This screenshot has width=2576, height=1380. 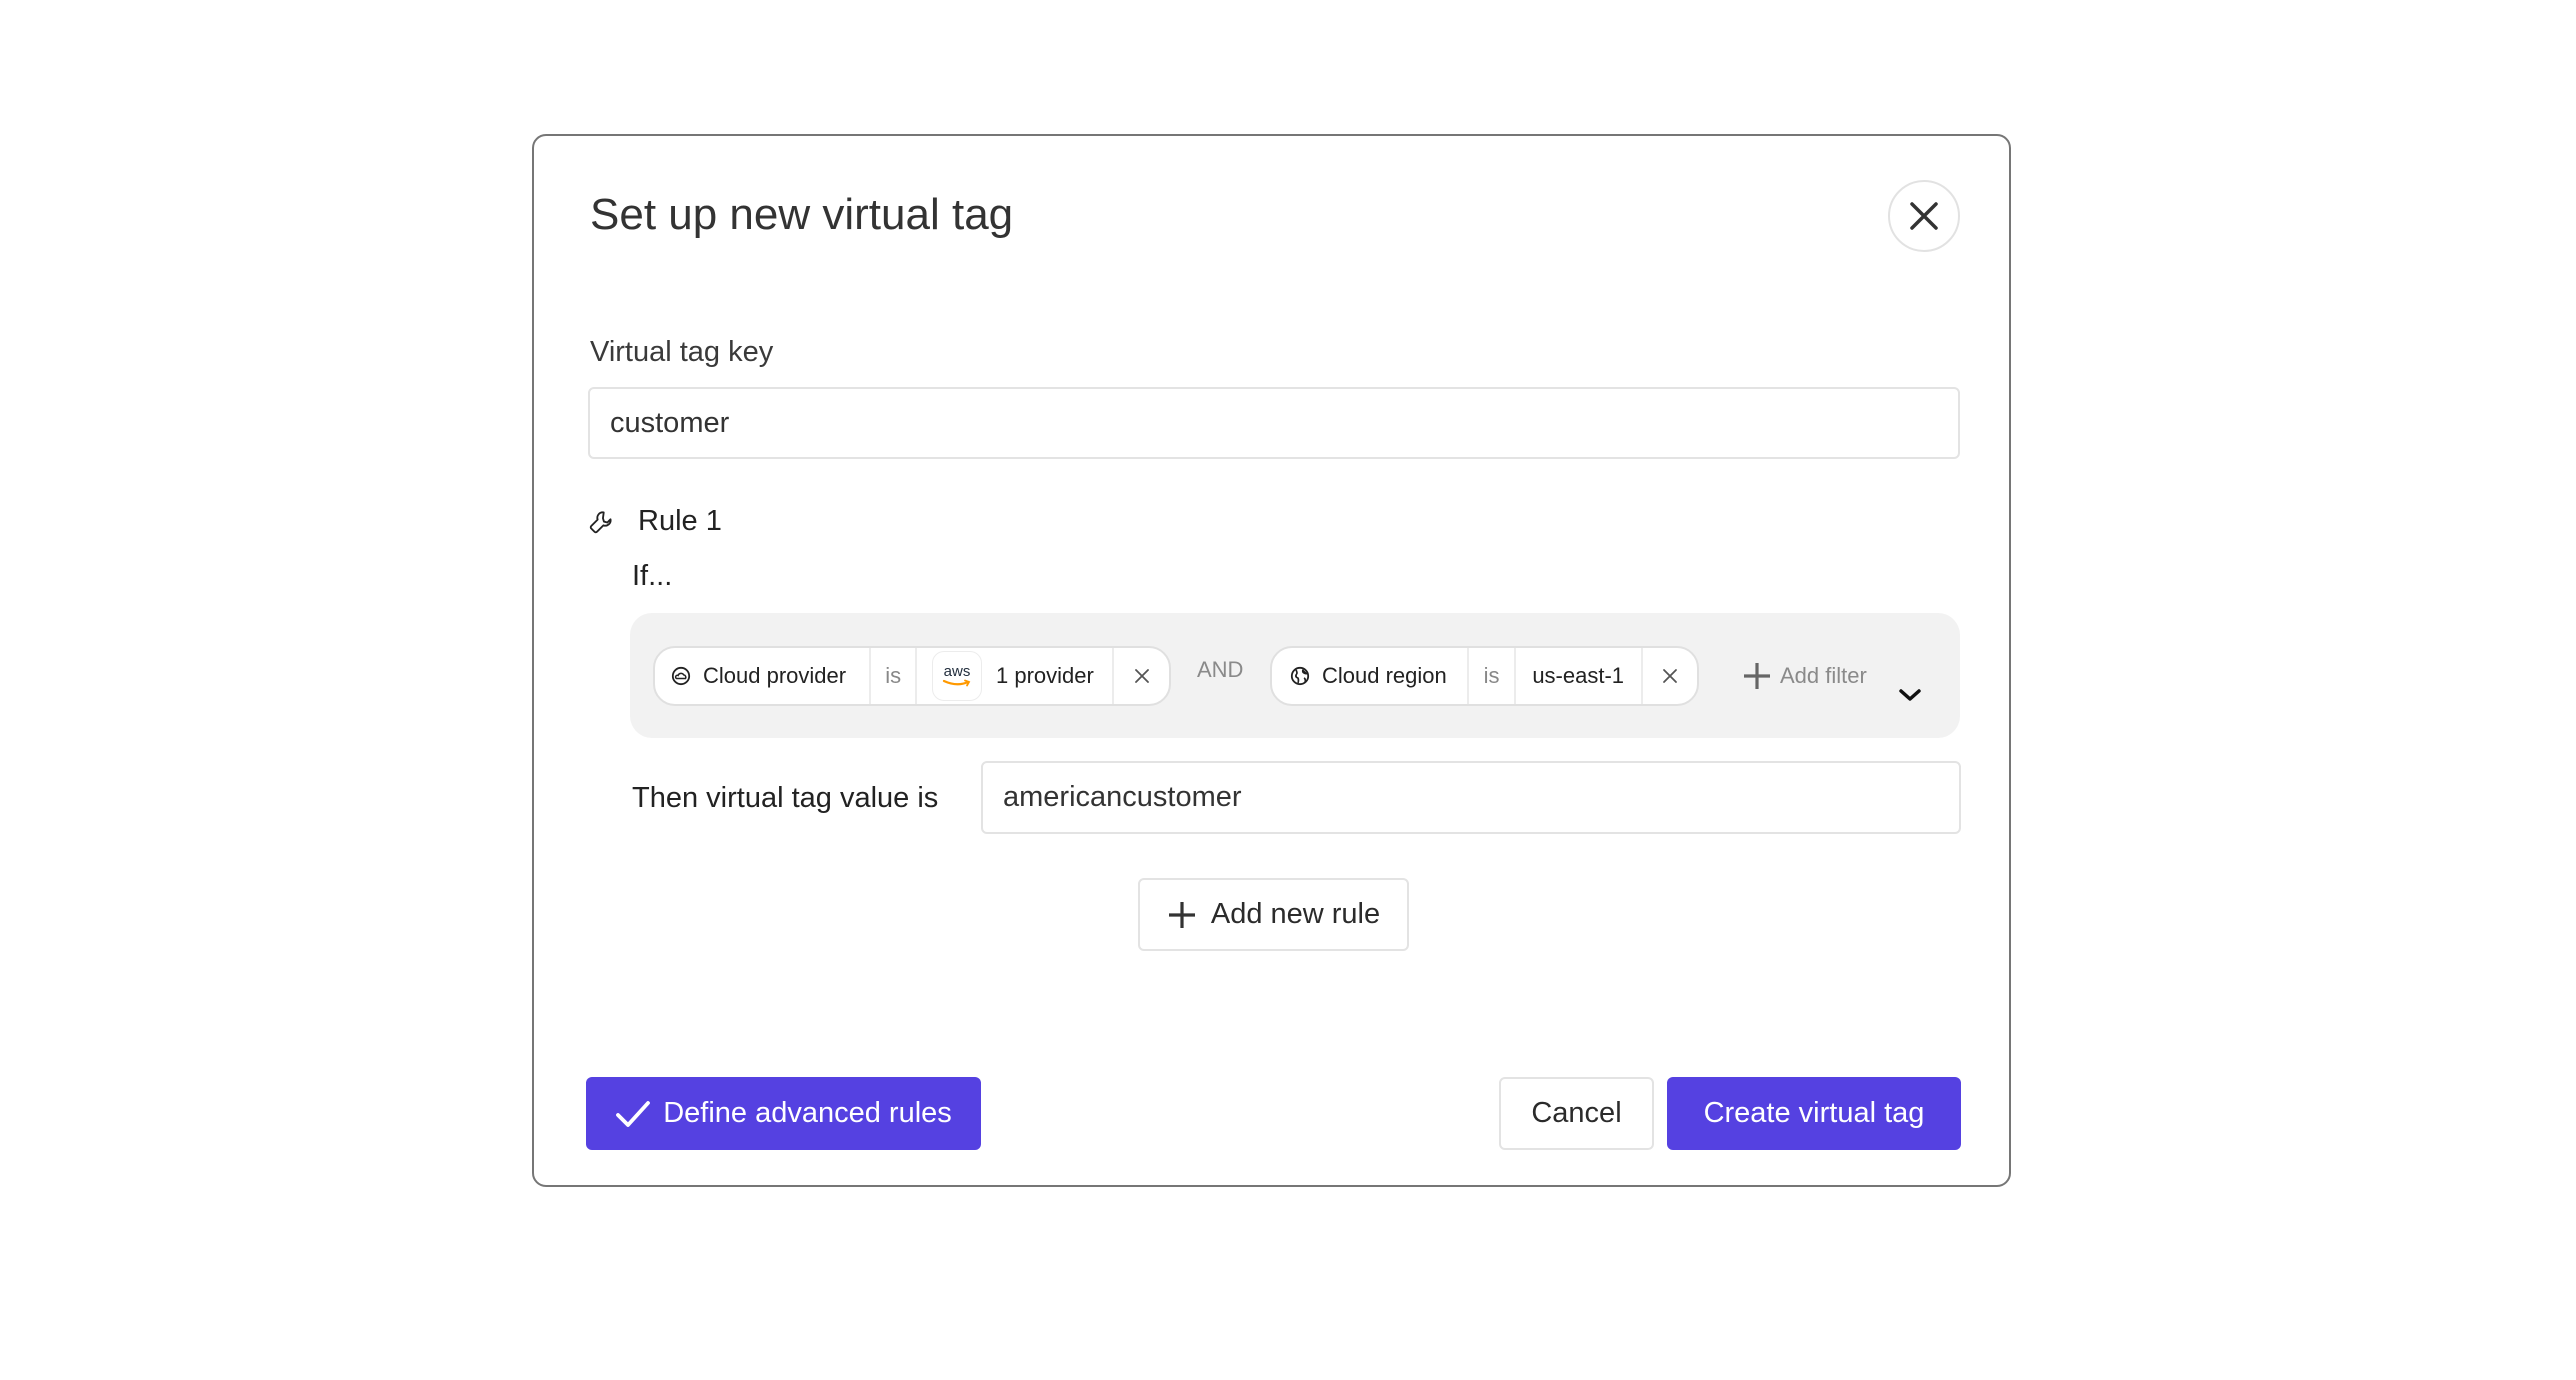 I want to click on filter-value: us-east-1, so click(x=1579, y=676).